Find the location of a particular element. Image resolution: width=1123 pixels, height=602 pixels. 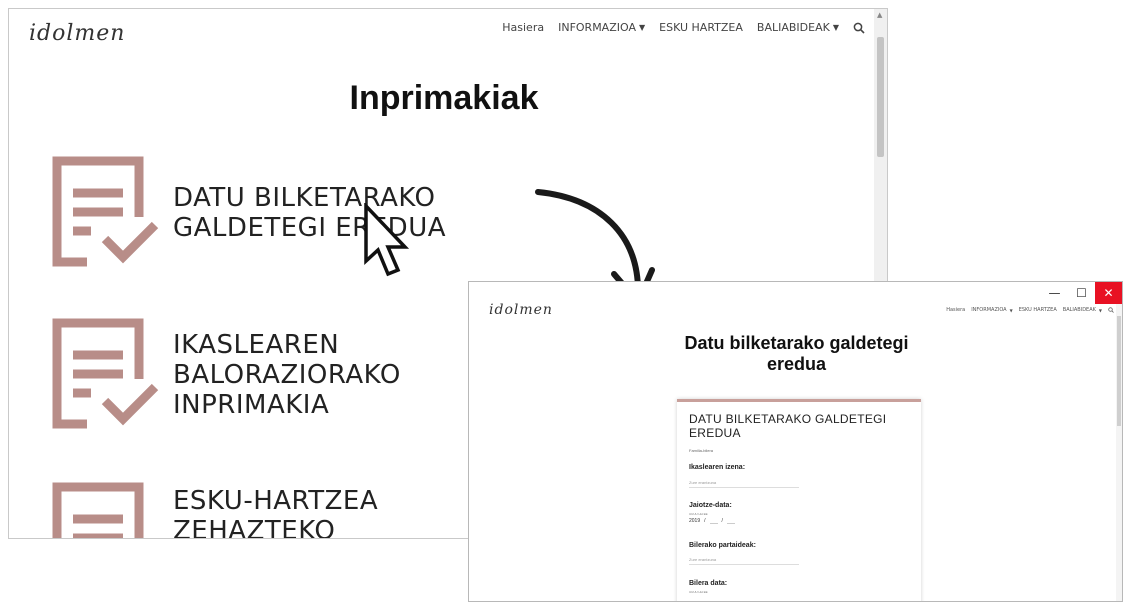

form-label-line: BALORAZIORAKO is located at coordinates (287, 374).